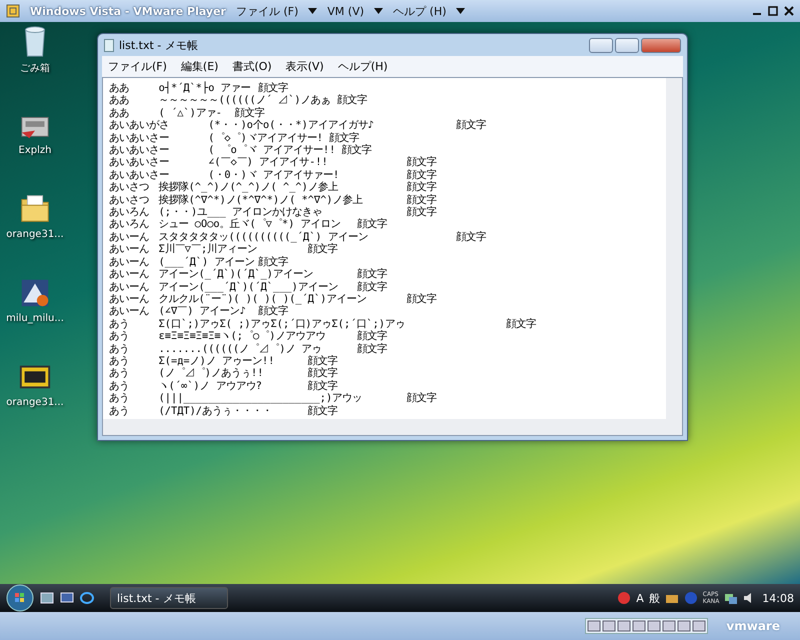 This screenshot has height=640, width=800. I want to click on ime-mode: 般, so click(654, 598).